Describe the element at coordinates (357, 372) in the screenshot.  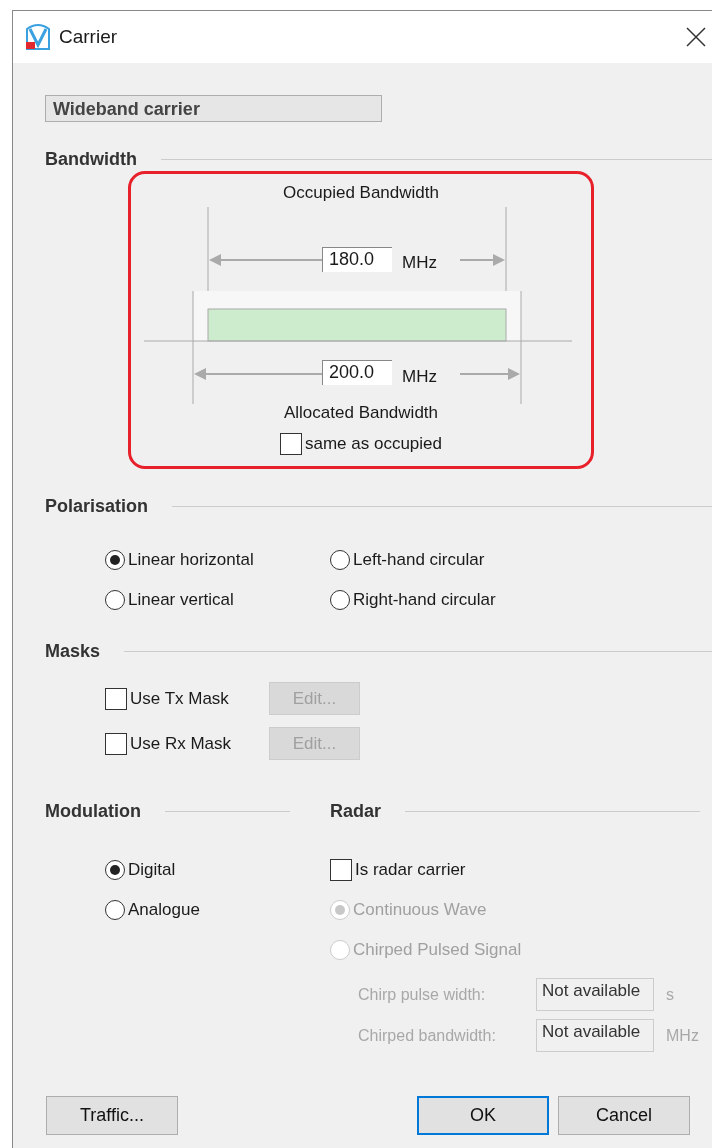
I see `allocated-input: 200.0` at that location.